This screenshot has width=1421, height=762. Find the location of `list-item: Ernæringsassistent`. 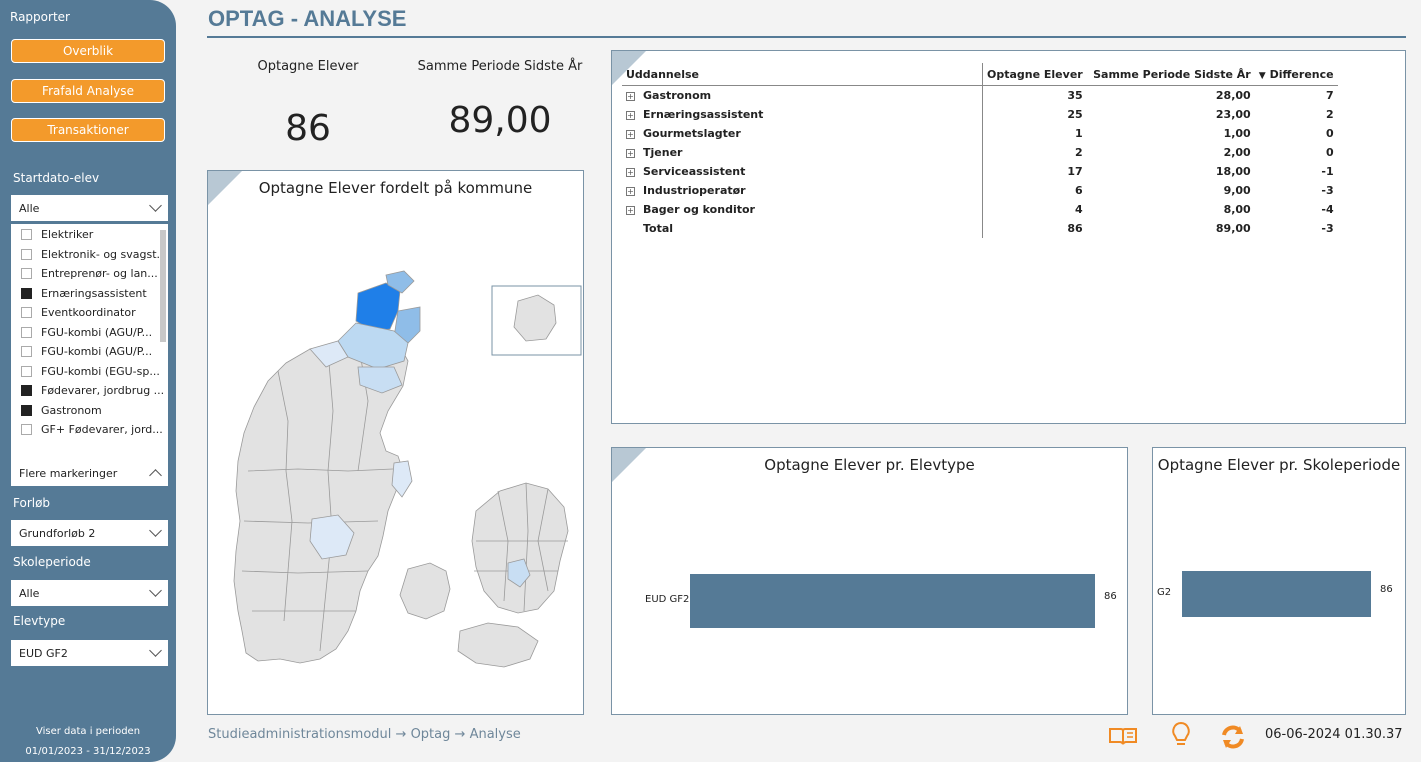

list-item: Ernæringsassistent is located at coordinates (89, 293).